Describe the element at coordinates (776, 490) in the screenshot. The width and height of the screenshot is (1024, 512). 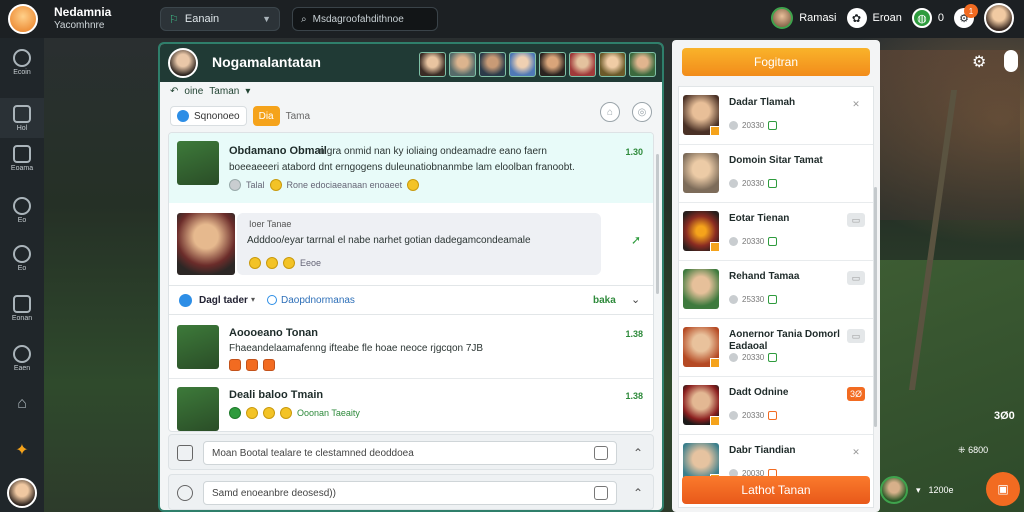
I see `bottom-action-button: Lathot Tanan` at that location.